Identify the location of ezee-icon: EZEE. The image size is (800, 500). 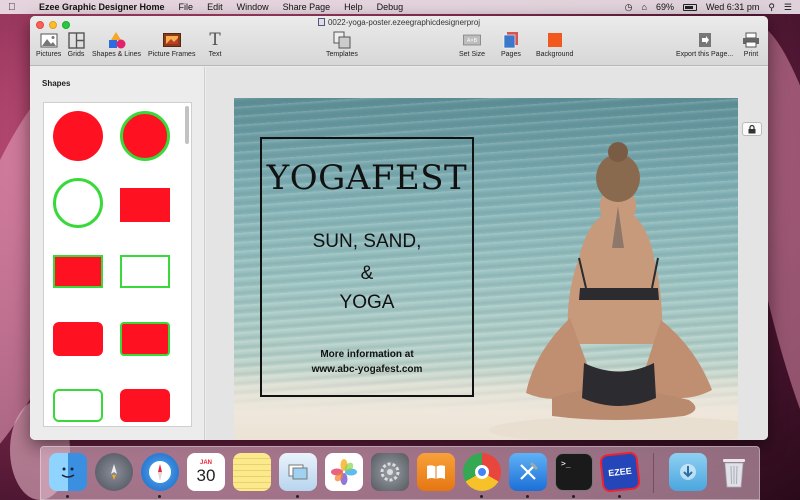
(620, 472).